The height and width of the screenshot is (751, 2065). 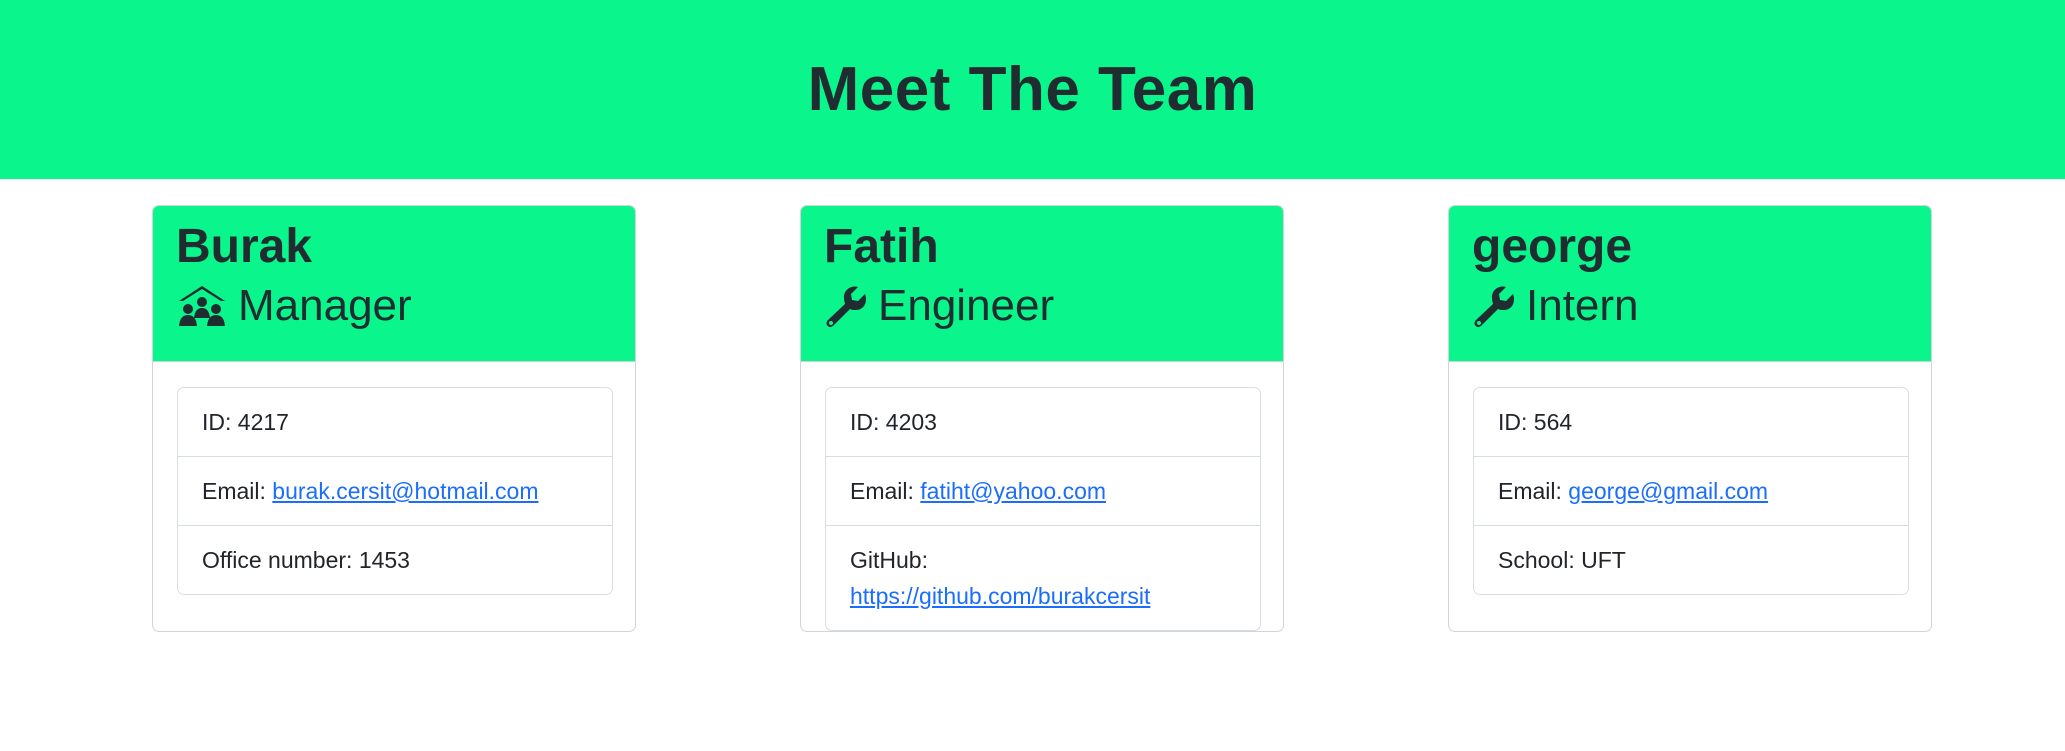 What do you see at coordinates (1000, 596) in the screenshot?
I see `github-link: https://github.com/burakcersit` at bounding box center [1000, 596].